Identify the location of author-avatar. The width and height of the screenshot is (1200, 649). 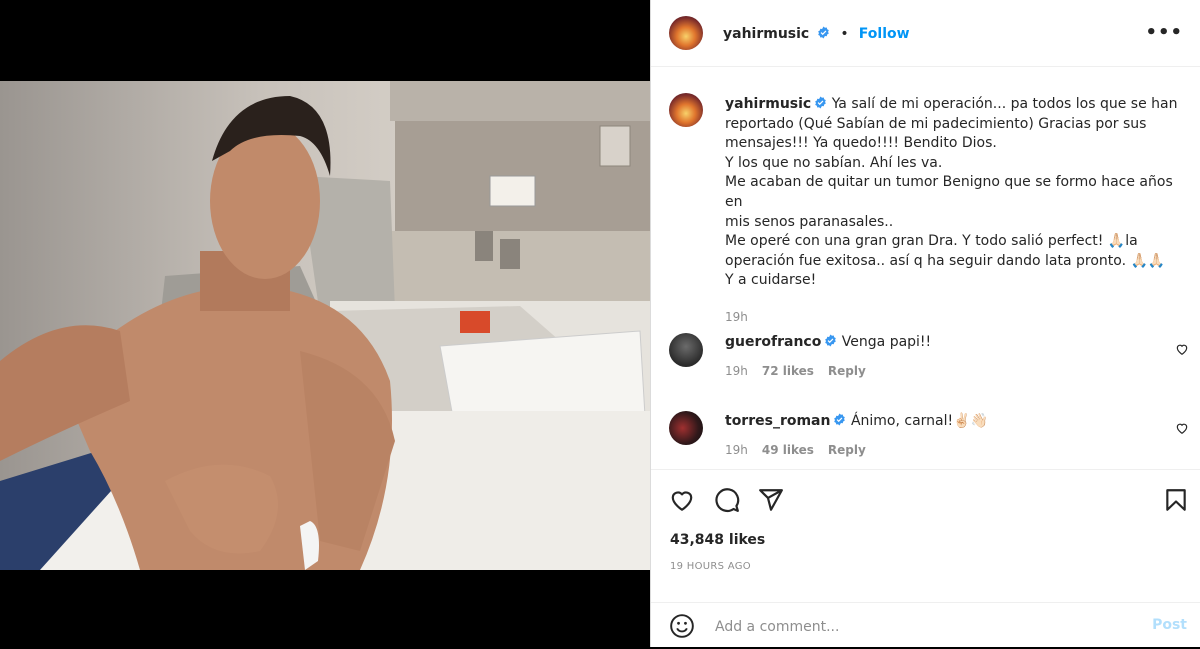
(686, 33).